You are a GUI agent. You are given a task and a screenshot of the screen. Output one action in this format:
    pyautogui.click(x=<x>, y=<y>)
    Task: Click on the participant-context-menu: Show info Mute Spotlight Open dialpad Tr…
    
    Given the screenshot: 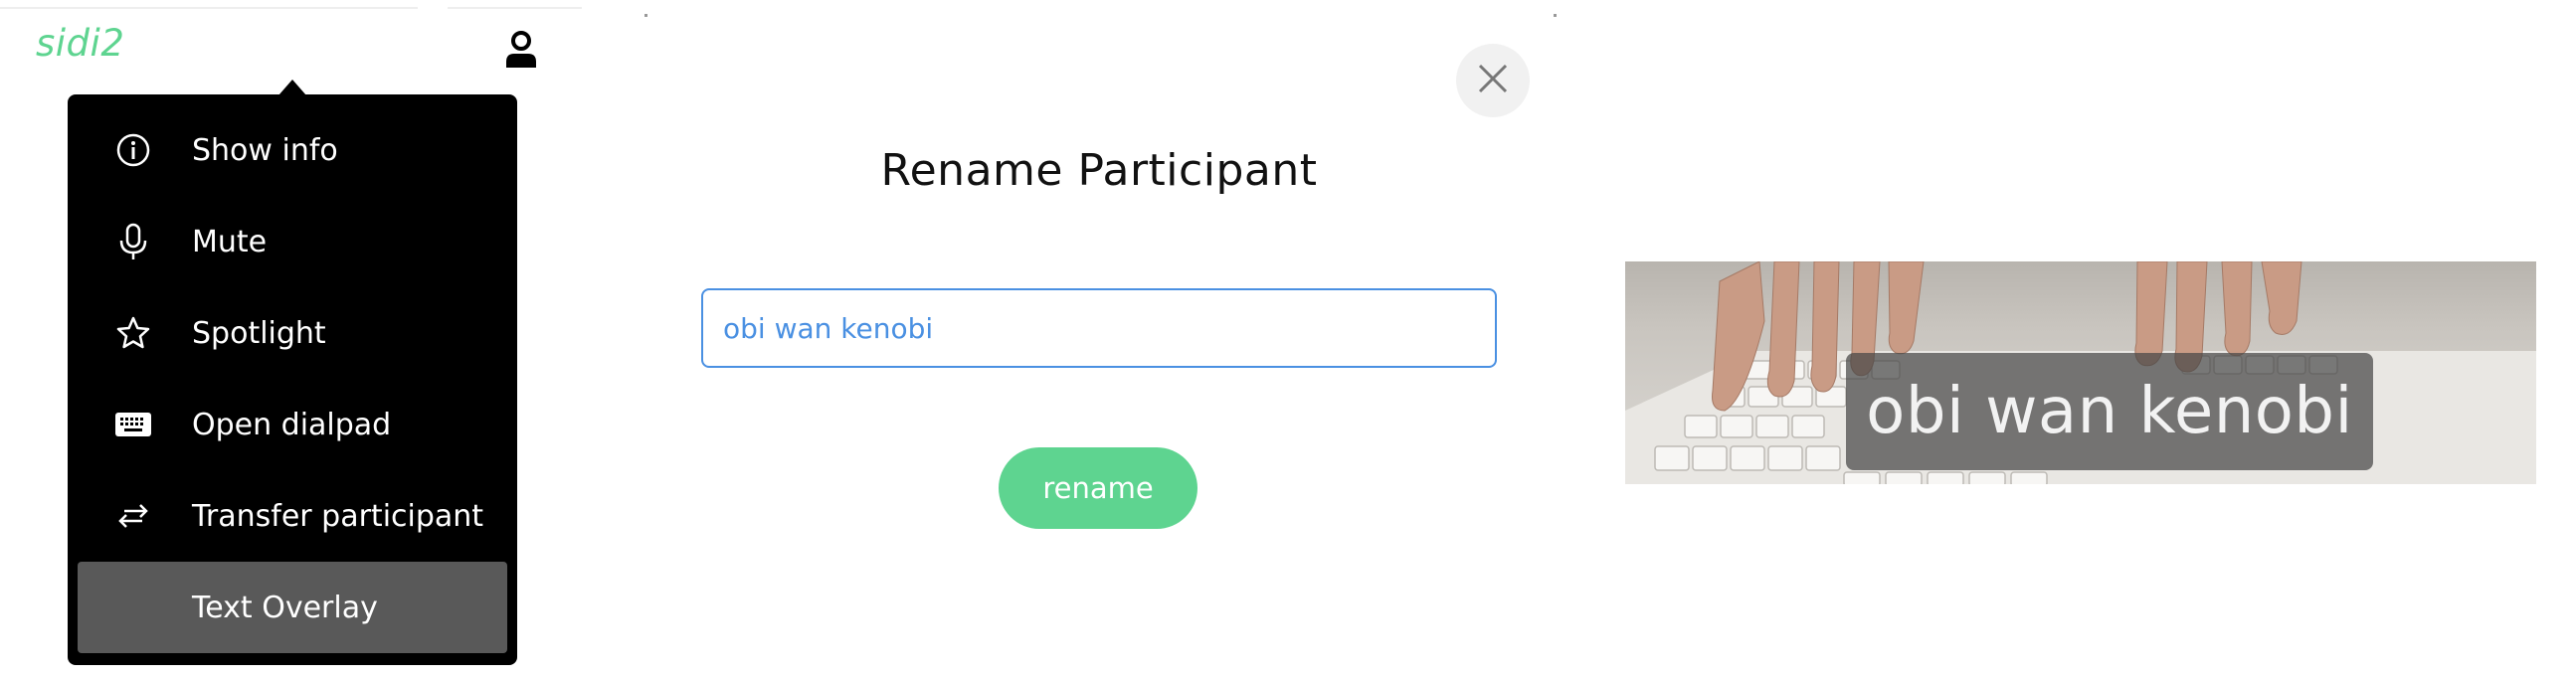 What is the action you would take?
    pyautogui.click(x=292, y=379)
    